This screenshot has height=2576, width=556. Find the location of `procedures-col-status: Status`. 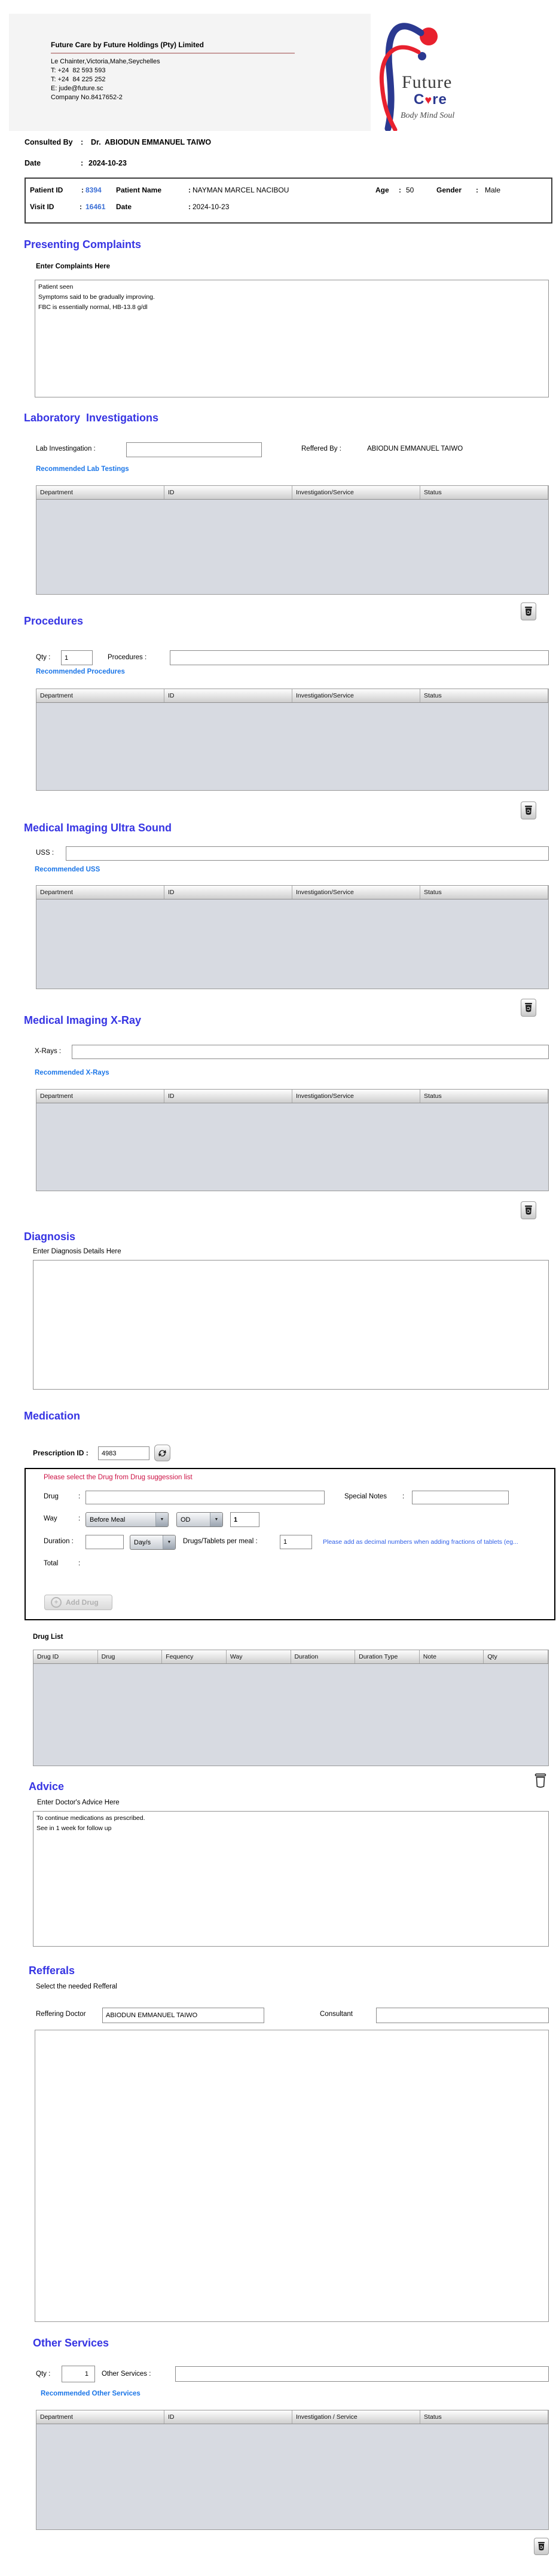

procedures-col-status: Status is located at coordinates (484, 695).